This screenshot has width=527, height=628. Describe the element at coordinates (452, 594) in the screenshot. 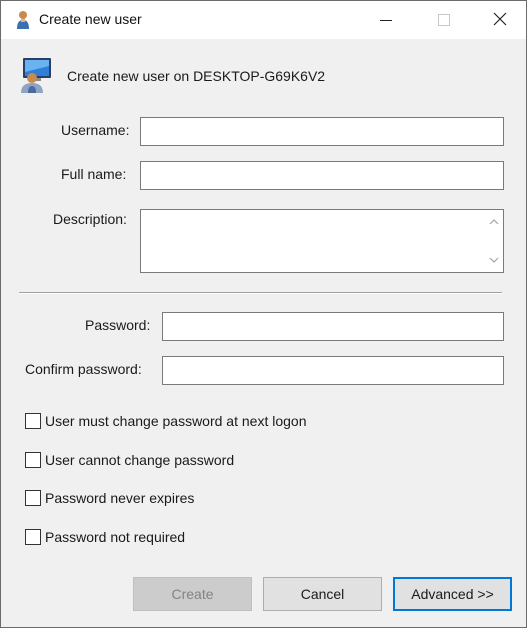

I see `advanced-button: Advanced >>` at that location.